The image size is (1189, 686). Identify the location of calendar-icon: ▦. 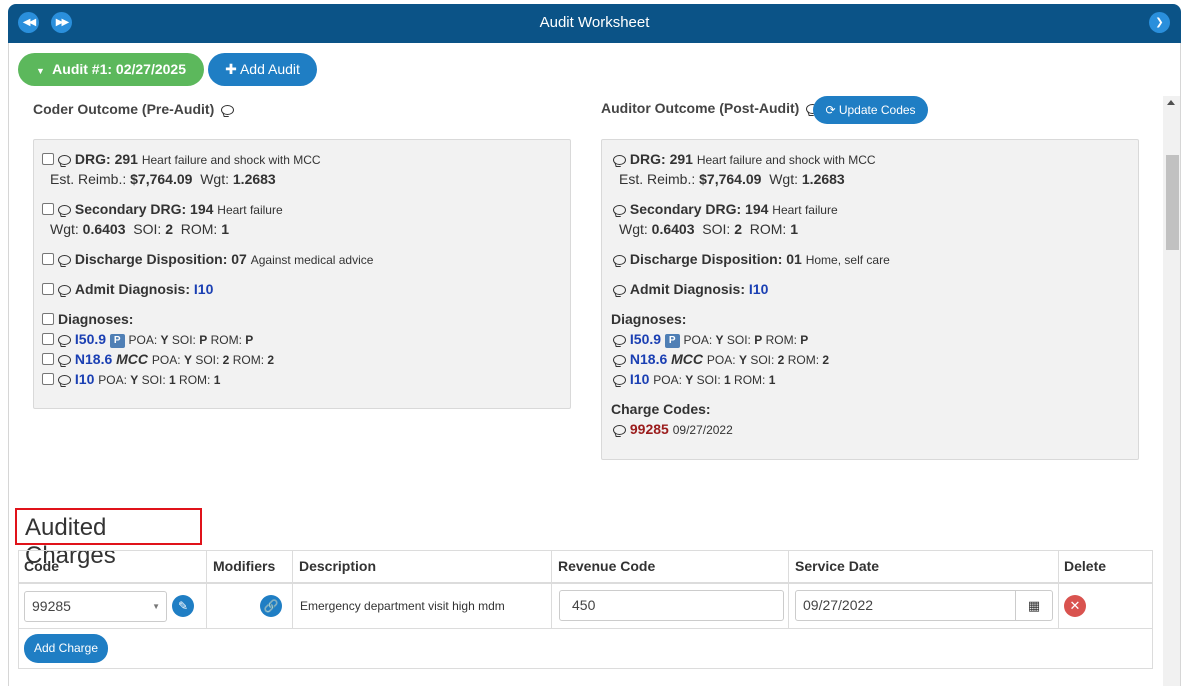
(1033, 605).